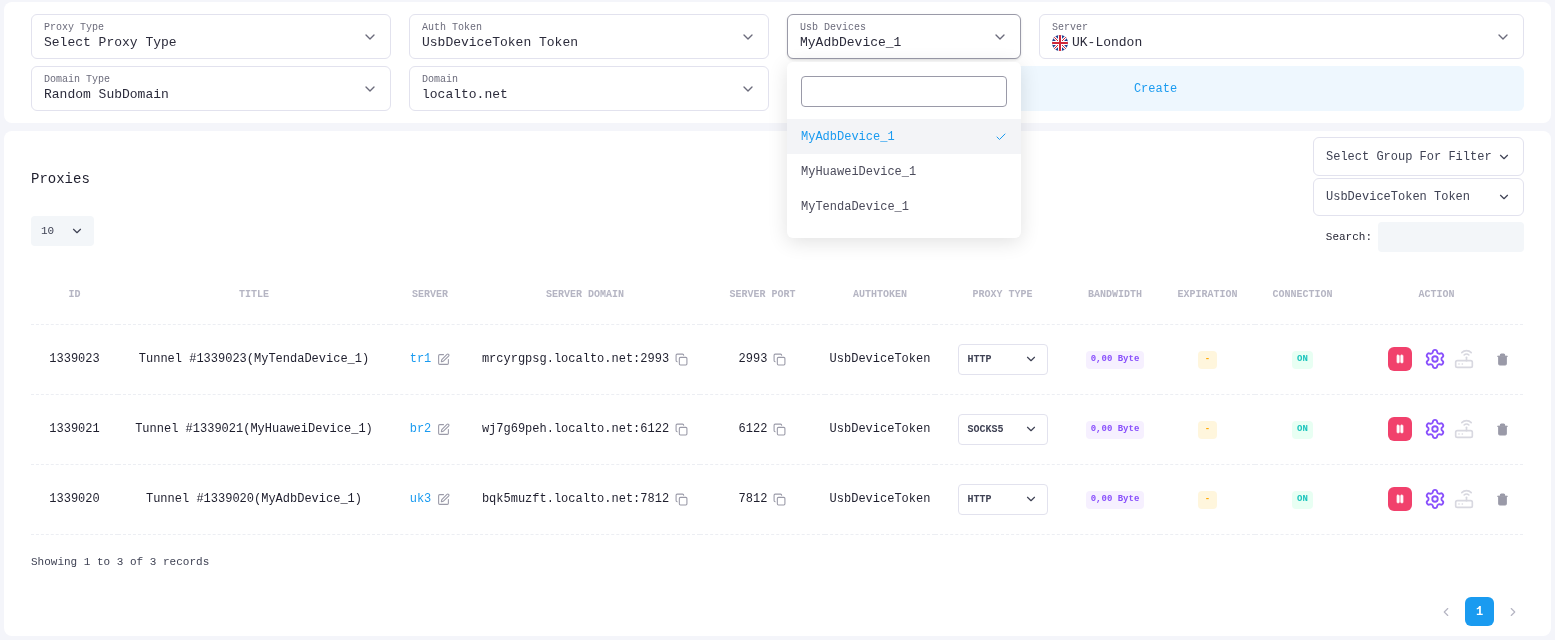 This screenshot has width=1555, height=640. I want to click on table-cell: 1339021, so click(74, 429).